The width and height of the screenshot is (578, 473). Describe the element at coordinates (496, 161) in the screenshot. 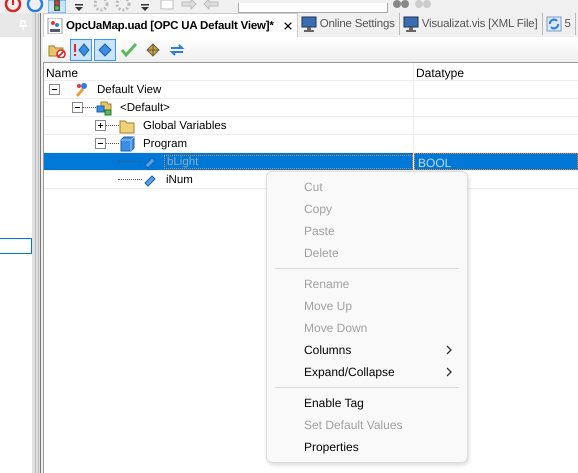

I see `datatype-cell: BOOL` at that location.